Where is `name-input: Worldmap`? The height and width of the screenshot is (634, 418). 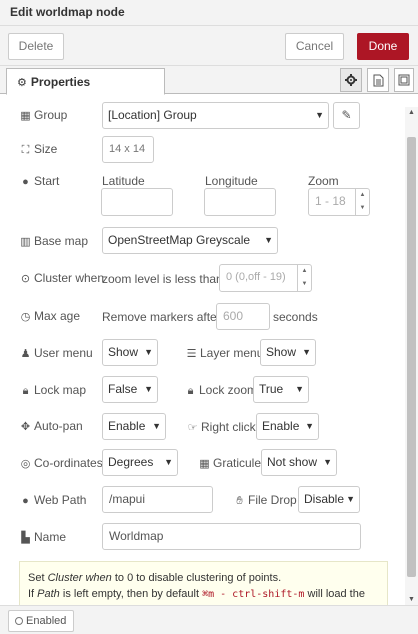
name-input: Worldmap is located at coordinates (231, 536).